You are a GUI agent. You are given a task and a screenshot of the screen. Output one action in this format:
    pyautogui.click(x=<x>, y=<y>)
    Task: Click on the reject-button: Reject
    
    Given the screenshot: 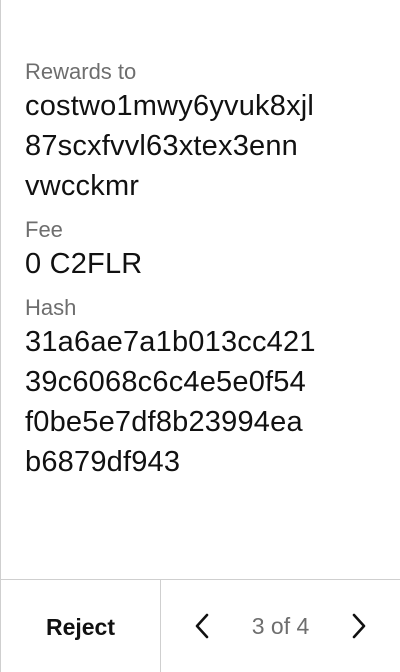 What is the action you would take?
    pyautogui.click(x=81, y=626)
    